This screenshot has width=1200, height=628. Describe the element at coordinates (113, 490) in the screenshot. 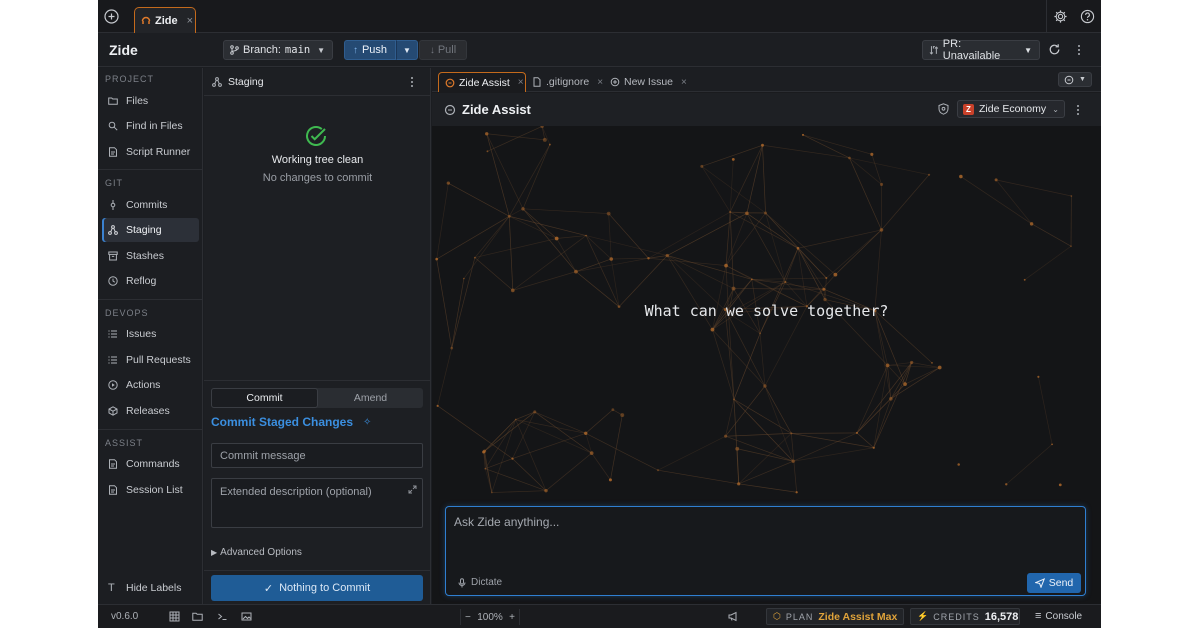

I see `session-icon` at that location.